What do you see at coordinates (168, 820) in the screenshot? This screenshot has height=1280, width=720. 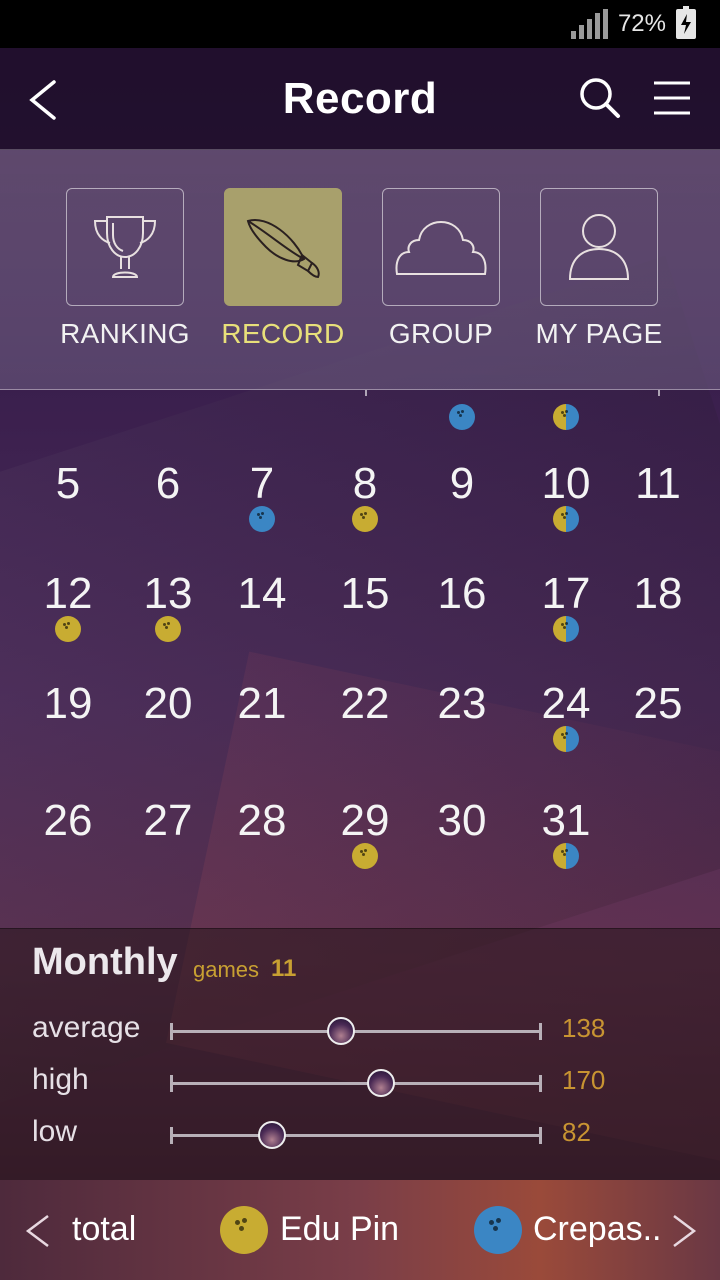 I see `day-number: 27` at bounding box center [168, 820].